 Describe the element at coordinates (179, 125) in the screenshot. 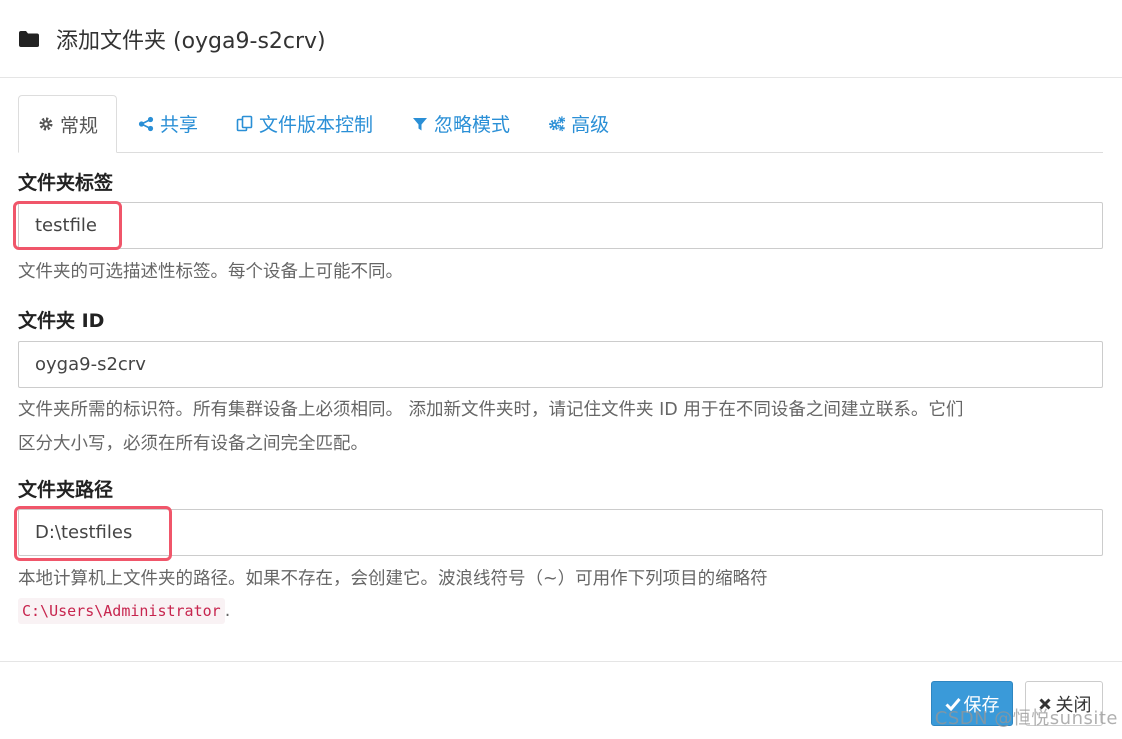

I see `tab-sharing-label: 共享` at that location.